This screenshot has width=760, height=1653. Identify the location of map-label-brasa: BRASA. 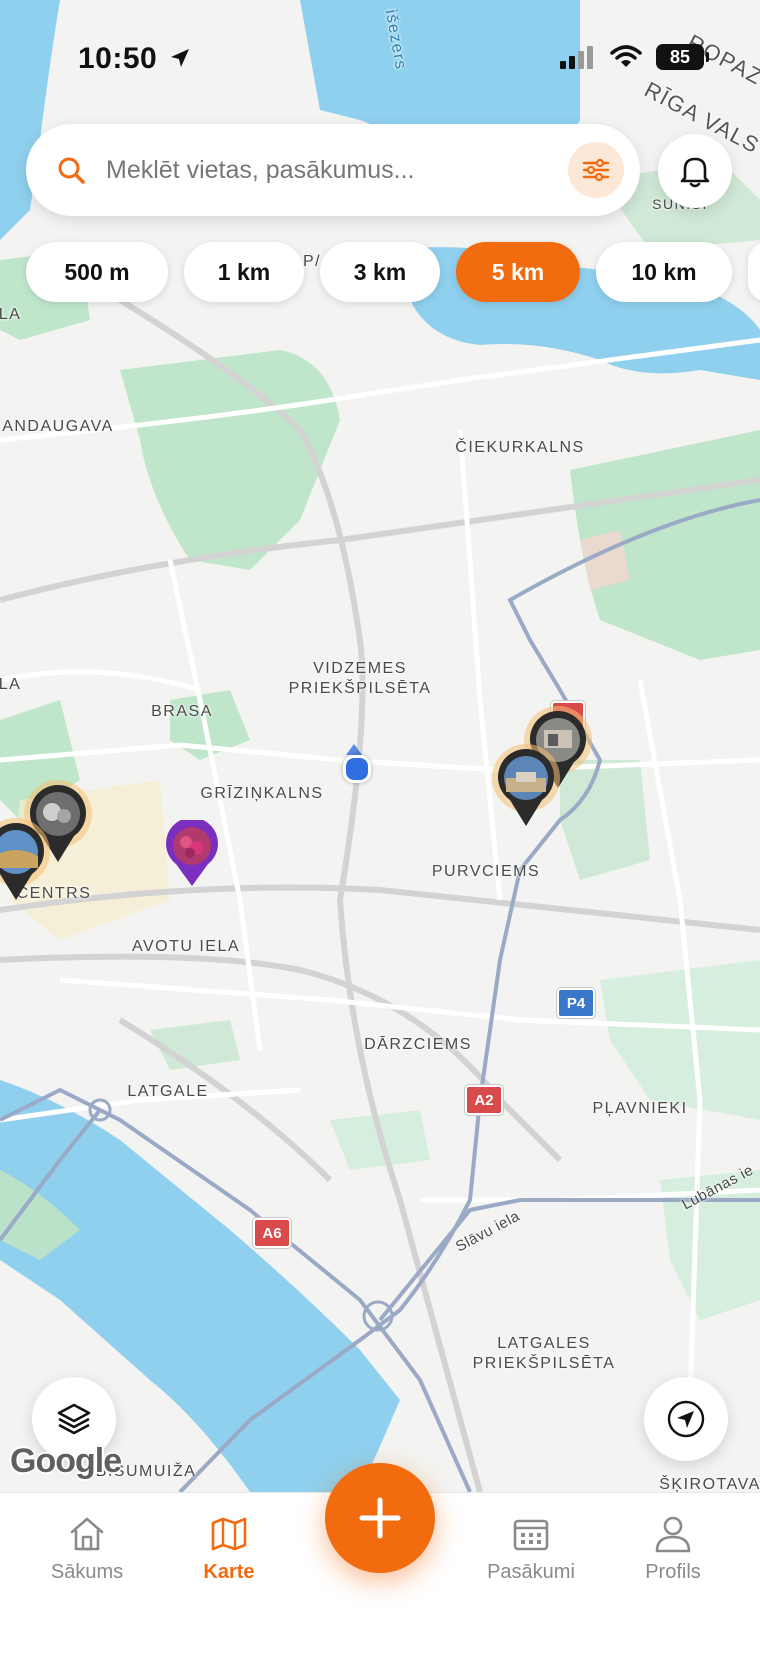
(182, 711).